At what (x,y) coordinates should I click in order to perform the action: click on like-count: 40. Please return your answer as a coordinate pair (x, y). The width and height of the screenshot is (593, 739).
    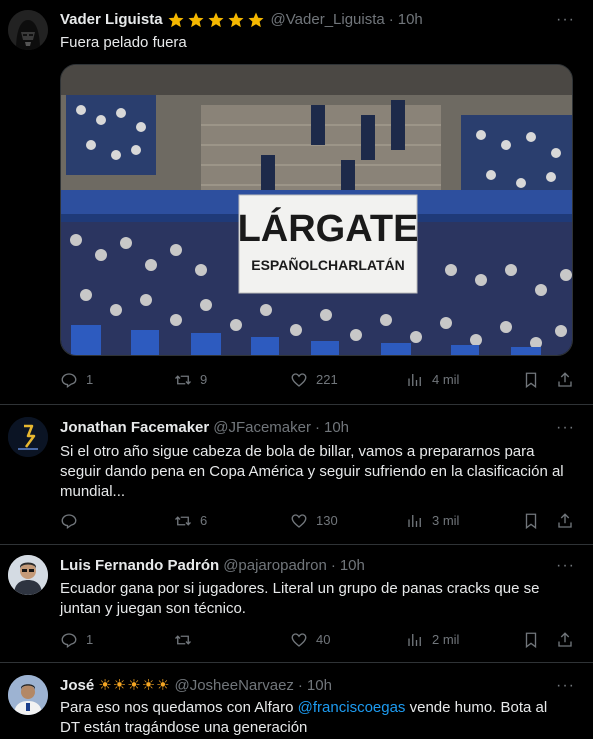
    Looking at the image, I should click on (323, 639).